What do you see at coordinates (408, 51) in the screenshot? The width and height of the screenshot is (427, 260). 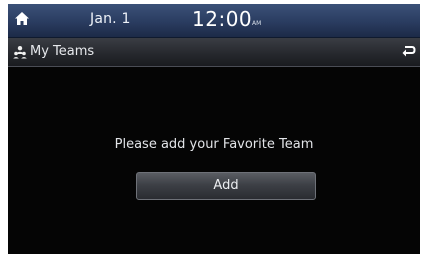 I see `back-icon` at bounding box center [408, 51].